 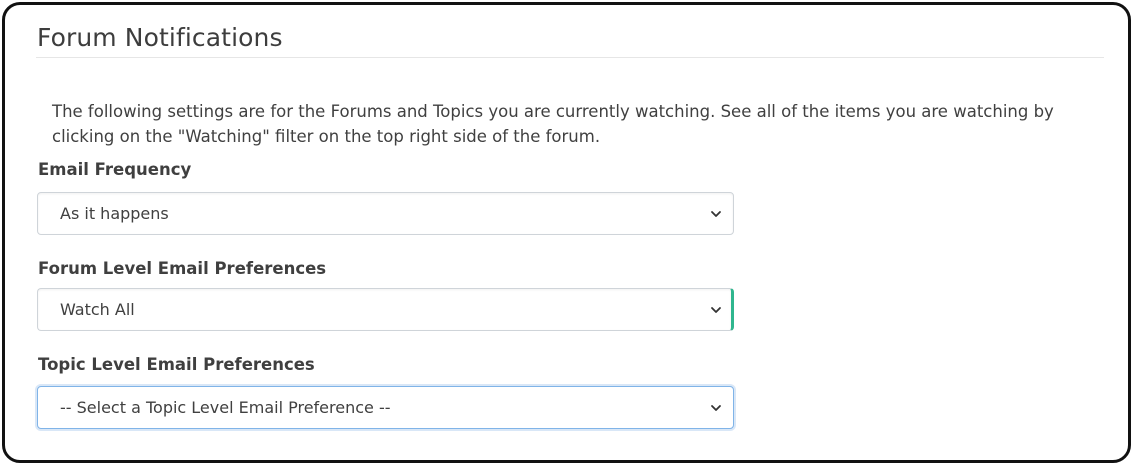 I want to click on email-frequency-label: Email Frequency, so click(x=115, y=169).